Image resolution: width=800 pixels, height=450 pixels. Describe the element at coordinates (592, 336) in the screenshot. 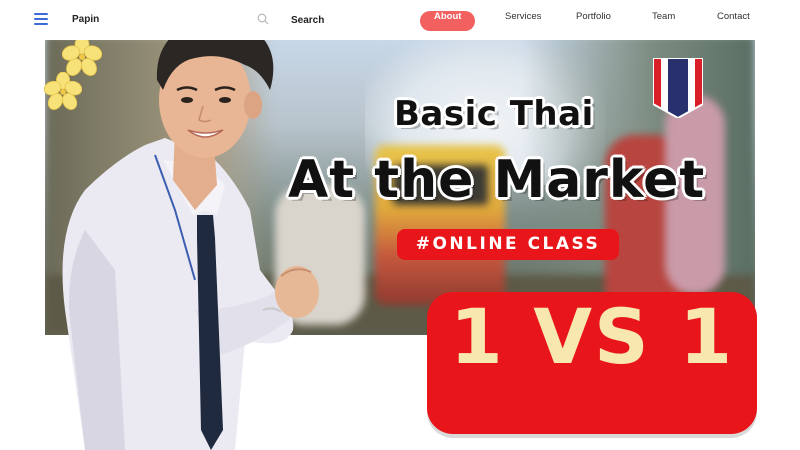

I see `session-type-label: 1 VS 1` at that location.